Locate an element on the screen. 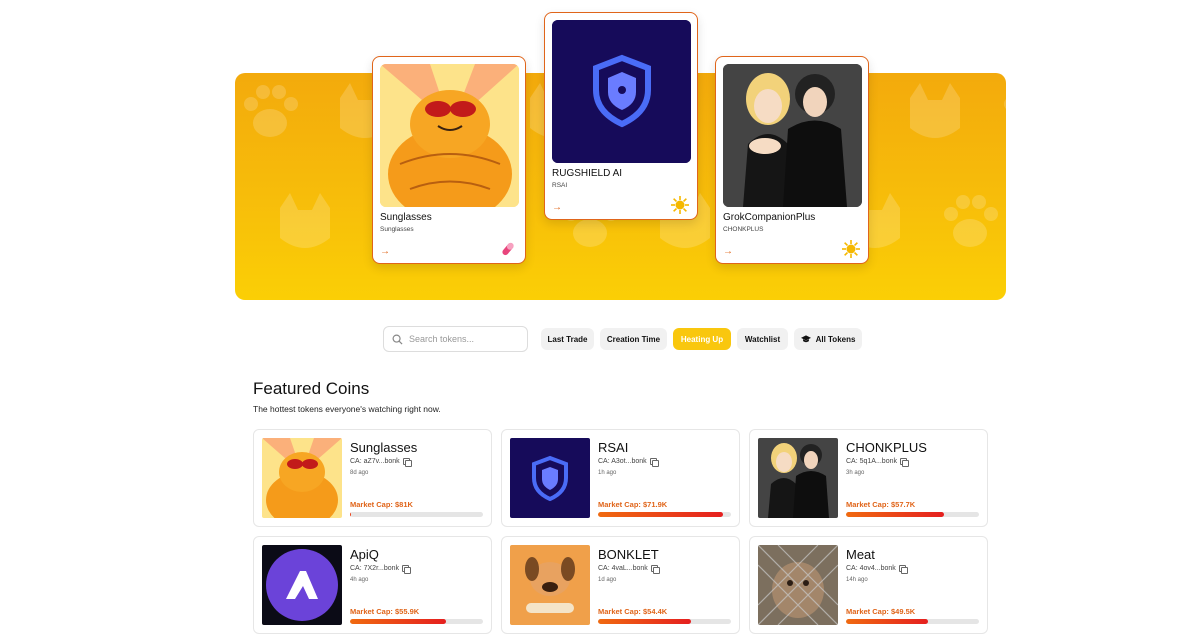 This screenshot has height=643, width=1199. featured-ticker: CHONKPLUS is located at coordinates (743, 229).